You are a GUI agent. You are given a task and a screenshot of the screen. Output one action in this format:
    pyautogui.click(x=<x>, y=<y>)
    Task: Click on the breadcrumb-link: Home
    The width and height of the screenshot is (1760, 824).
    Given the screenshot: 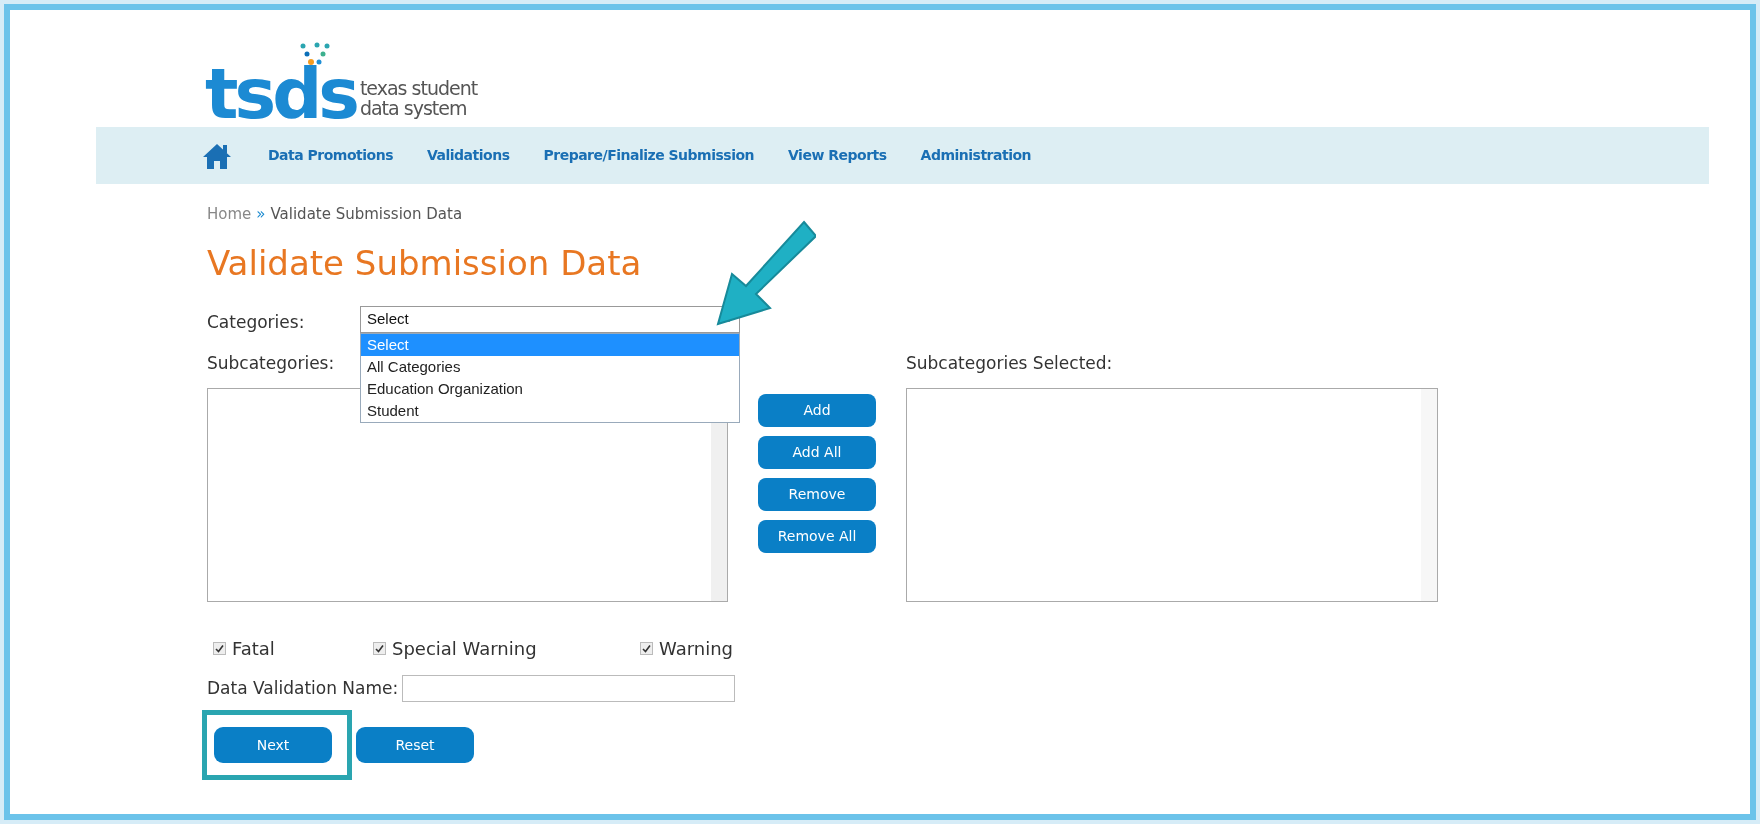 What is the action you would take?
    pyautogui.click(x=229, y=214)
    